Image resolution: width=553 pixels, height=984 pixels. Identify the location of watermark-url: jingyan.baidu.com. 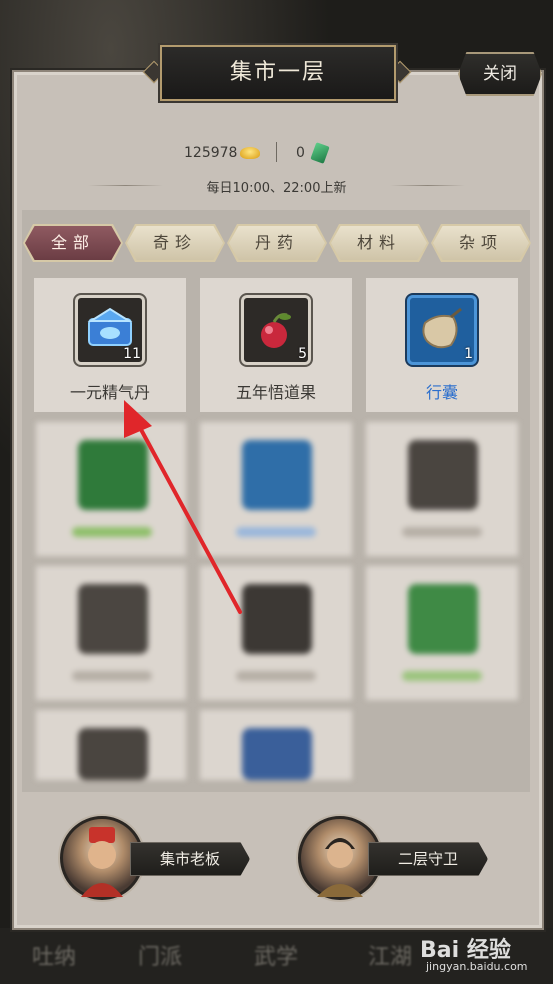
(477, 966).